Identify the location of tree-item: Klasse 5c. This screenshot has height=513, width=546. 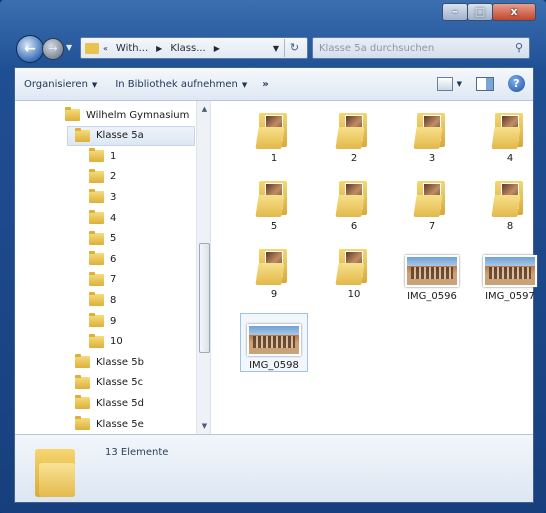
(109, 383).